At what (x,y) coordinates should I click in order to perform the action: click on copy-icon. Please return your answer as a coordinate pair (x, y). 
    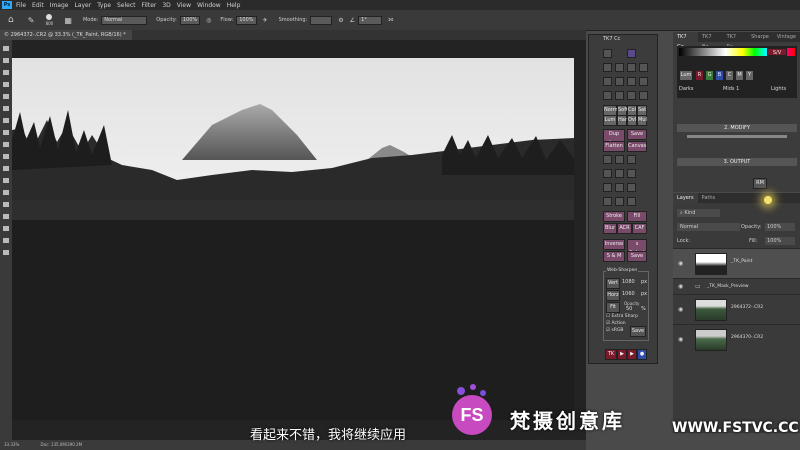
    Looking at the image, I should click on (619, 159).